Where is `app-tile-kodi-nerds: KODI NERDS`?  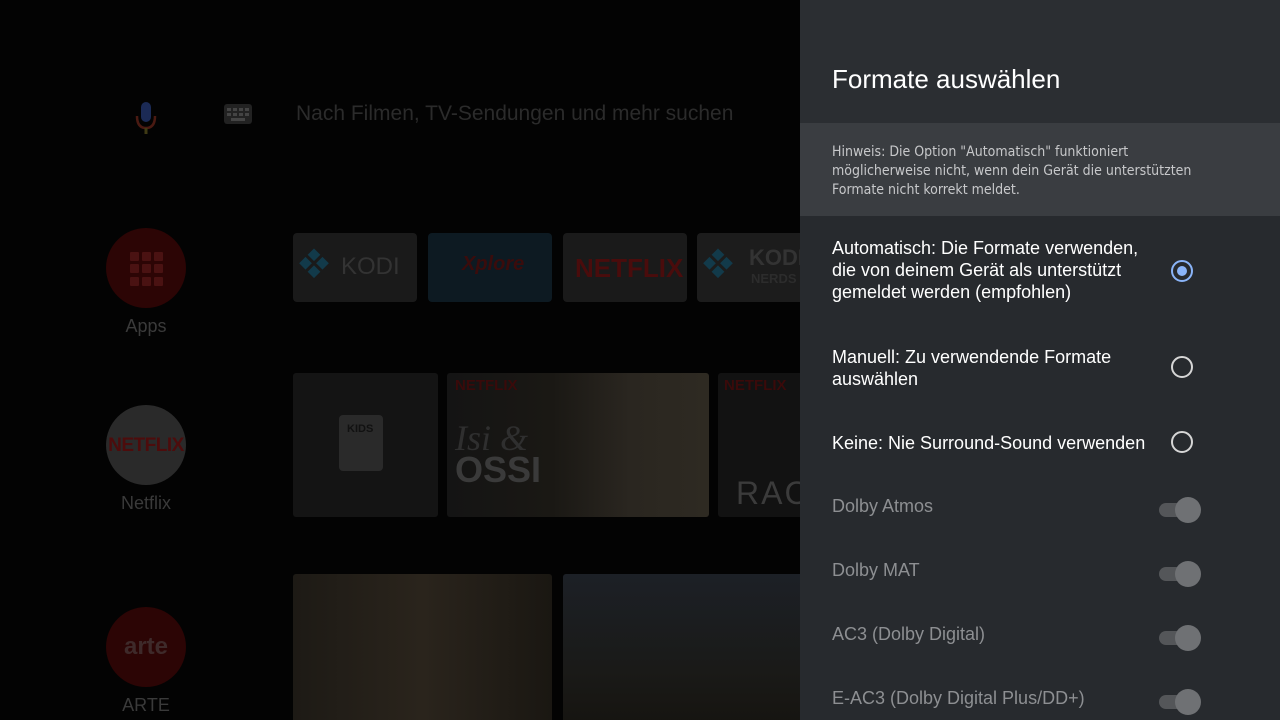
app-tile-kodi-nerds: KODI NERDS is located at coordinates (748, 267).